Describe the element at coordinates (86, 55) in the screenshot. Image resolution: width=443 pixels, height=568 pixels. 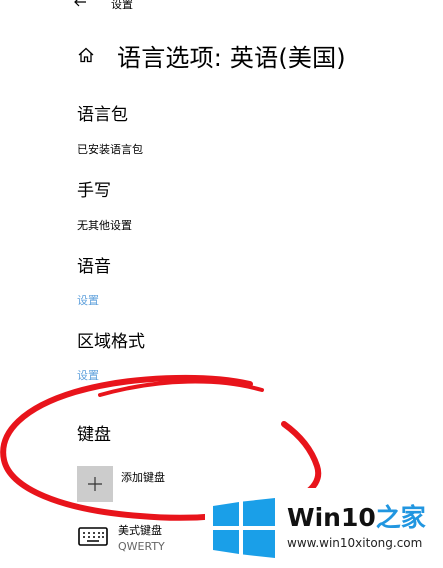
I see `home-icon` at that location.